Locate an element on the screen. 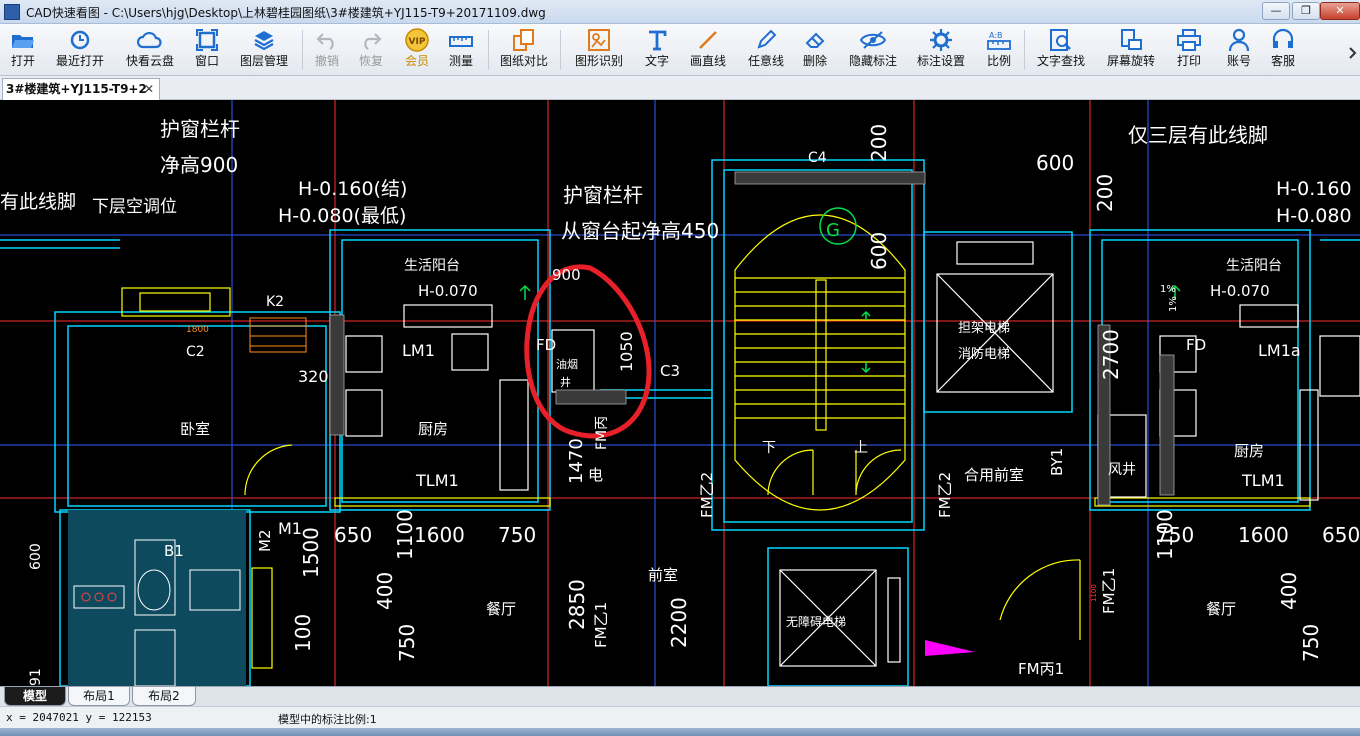 The height and width of the screenshot is (736, 1360). screen-rotate-button: 屏幕旋转 is located at coordinates (1131, 50).